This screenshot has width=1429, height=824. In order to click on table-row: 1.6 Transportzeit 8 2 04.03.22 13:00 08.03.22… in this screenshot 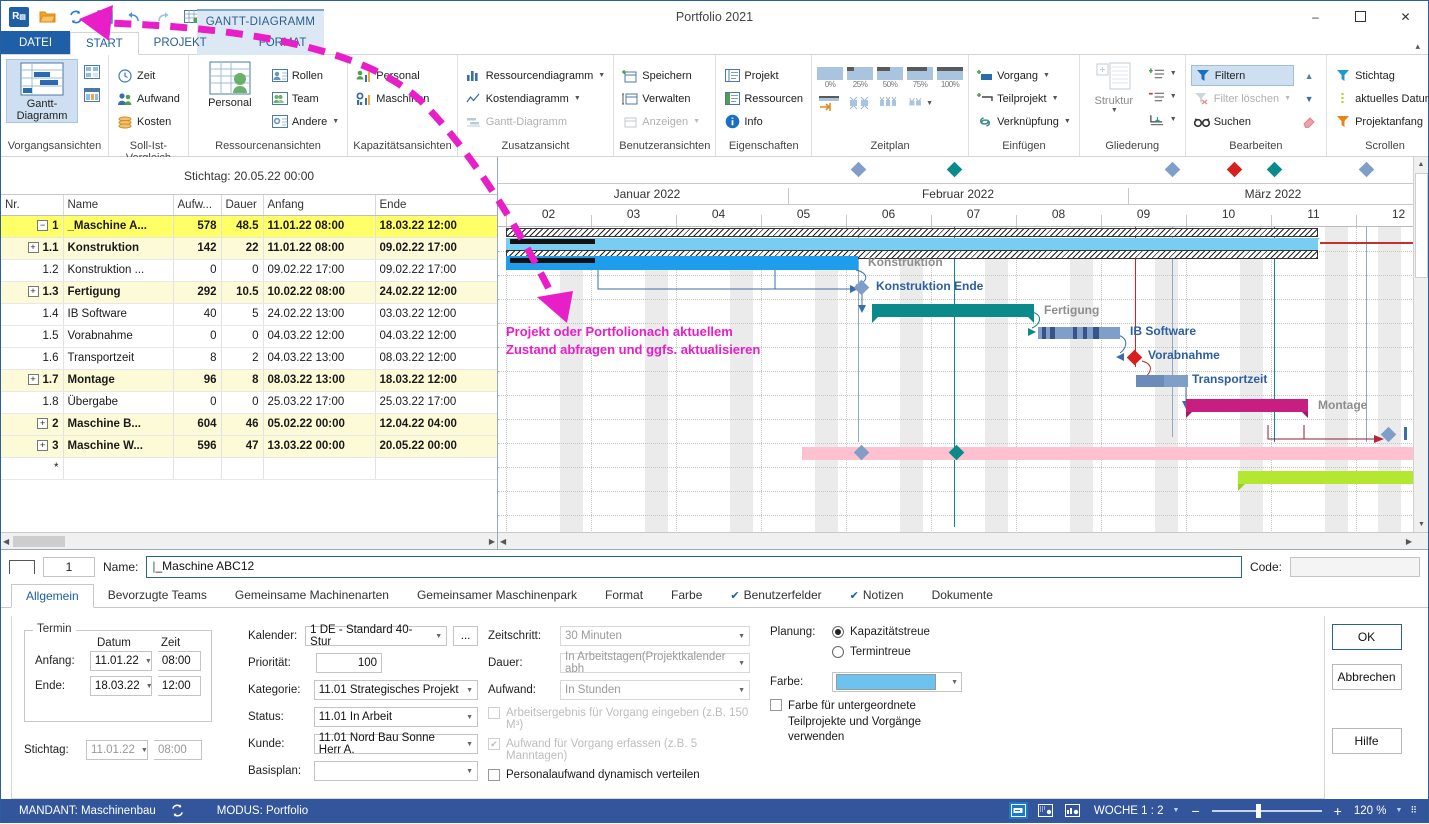, I will do `click(249, 358)`.